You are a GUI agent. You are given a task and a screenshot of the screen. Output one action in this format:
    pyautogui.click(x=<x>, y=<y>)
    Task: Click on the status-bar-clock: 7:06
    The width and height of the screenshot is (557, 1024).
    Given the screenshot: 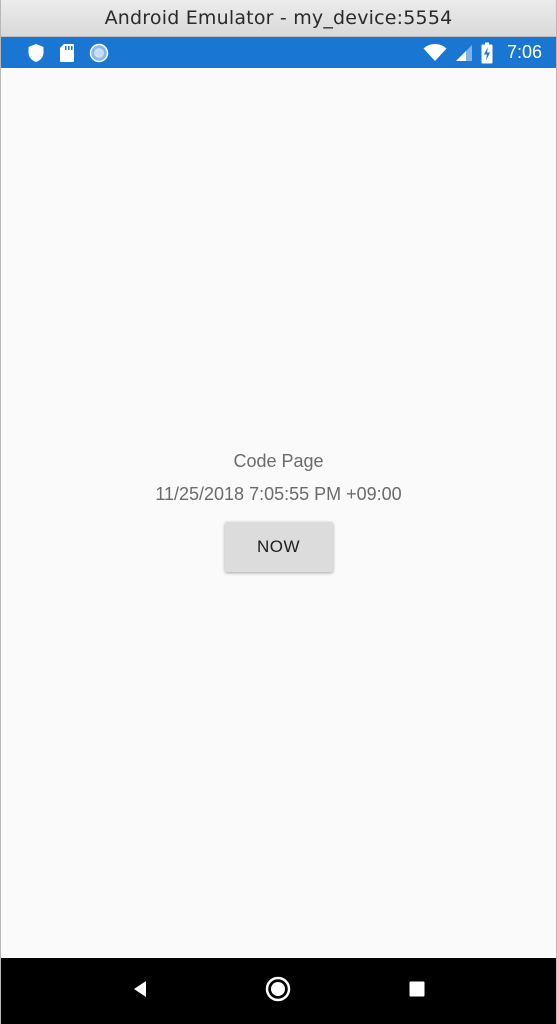 What is the action you would take?
    pyautogui.click(x=524, y=52)
    